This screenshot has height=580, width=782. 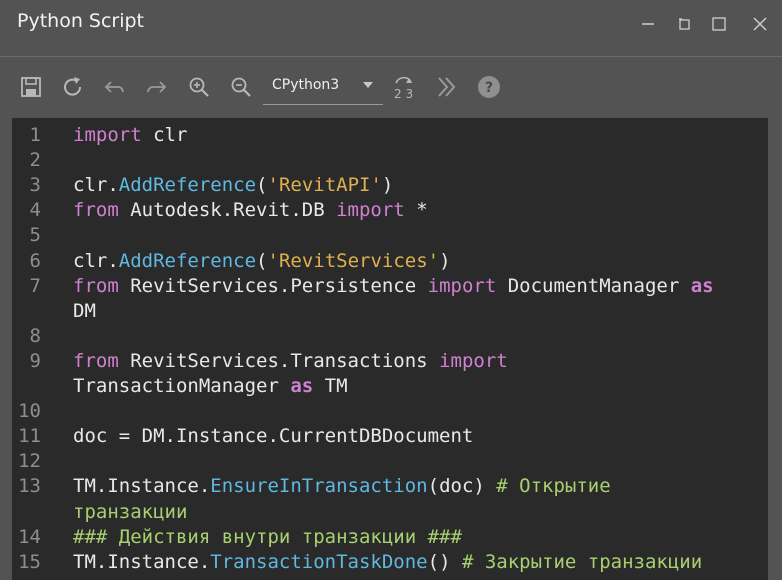 I want to click on toolbar: 2 3 ?, so click(x=391, y=87).